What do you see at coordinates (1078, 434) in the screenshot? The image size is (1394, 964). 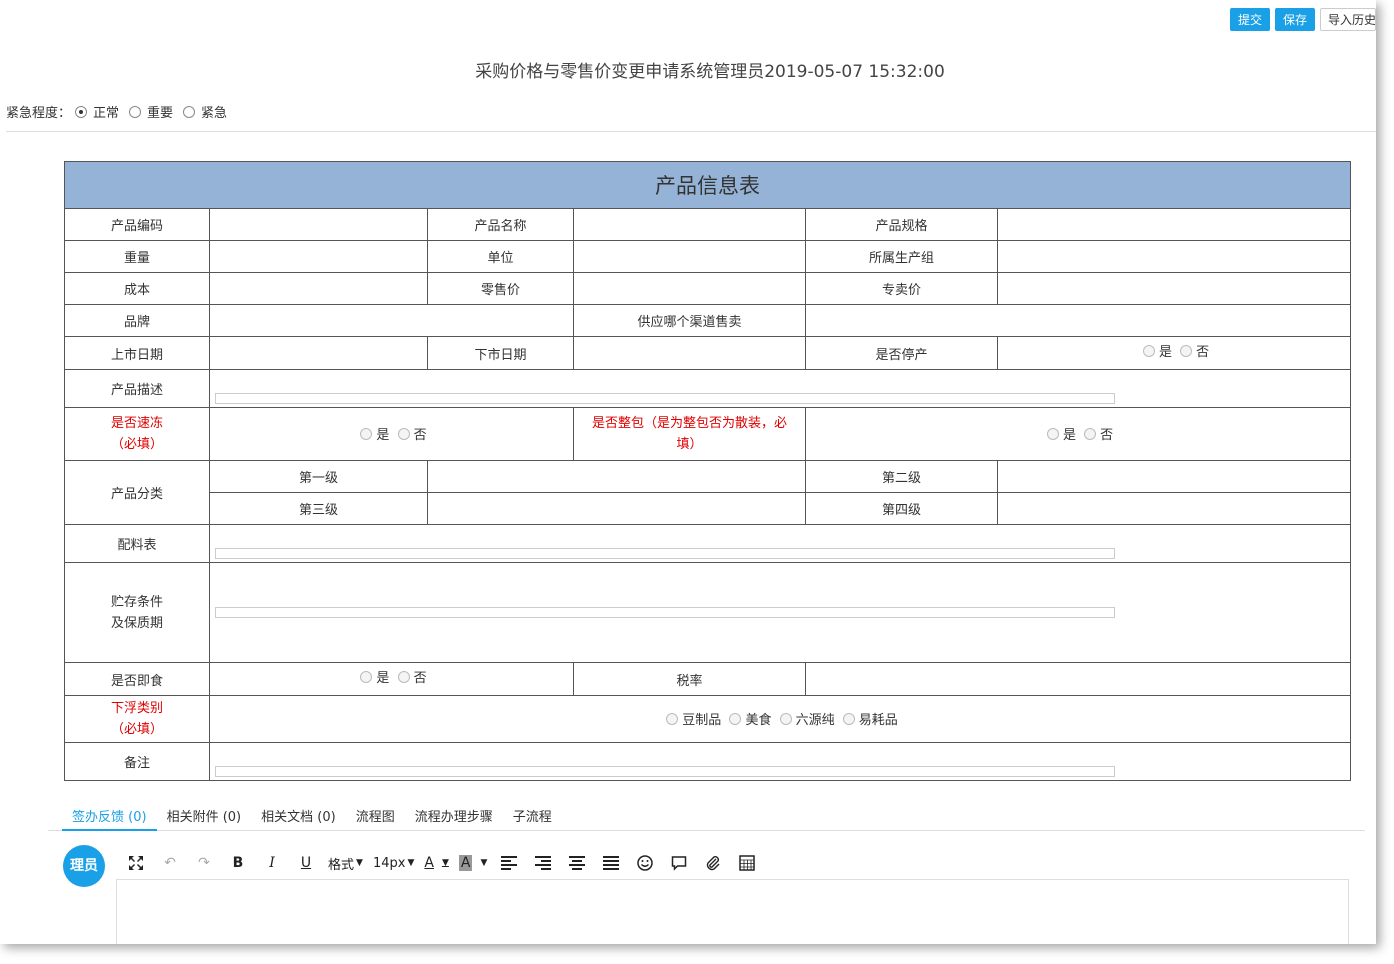 I see `whole-pack-options: 是 否` at bounding box center [1078, 434].